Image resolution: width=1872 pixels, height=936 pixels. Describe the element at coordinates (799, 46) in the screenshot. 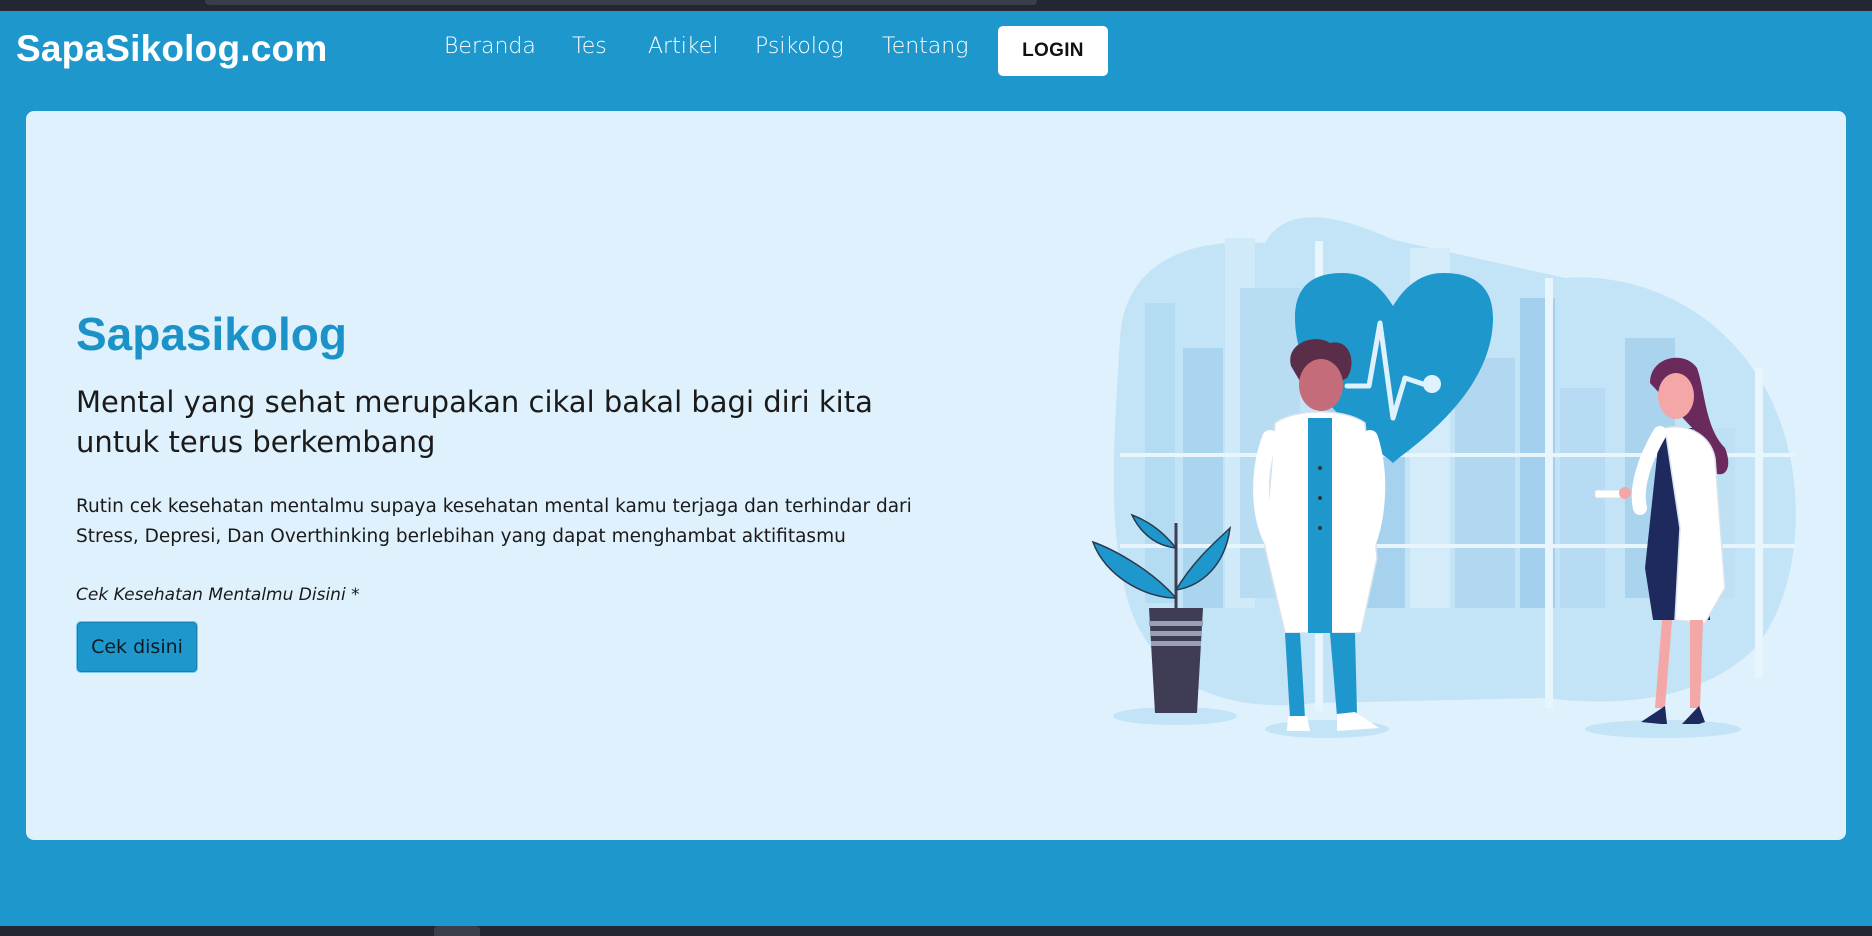

I see `nav-psikolog: Psikolog` at that location.